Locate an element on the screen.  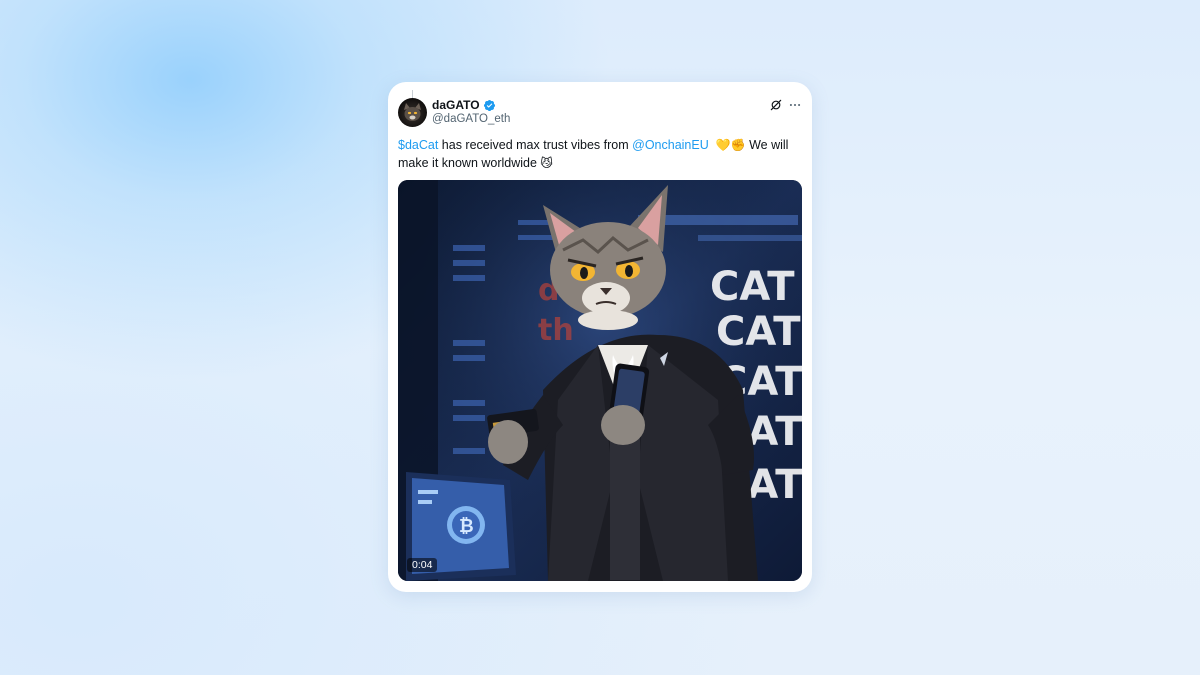
grok-icon is located at coordinates (776, 105).